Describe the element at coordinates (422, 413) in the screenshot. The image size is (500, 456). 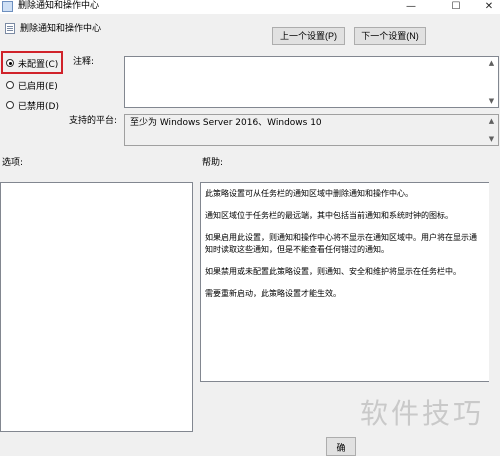
I see `watermark: 软件技巧` at that location.